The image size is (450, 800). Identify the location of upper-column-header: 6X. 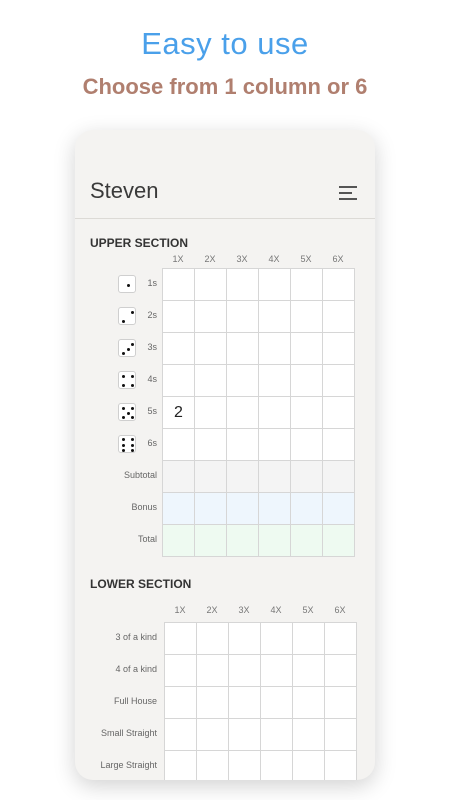
(338, 259).